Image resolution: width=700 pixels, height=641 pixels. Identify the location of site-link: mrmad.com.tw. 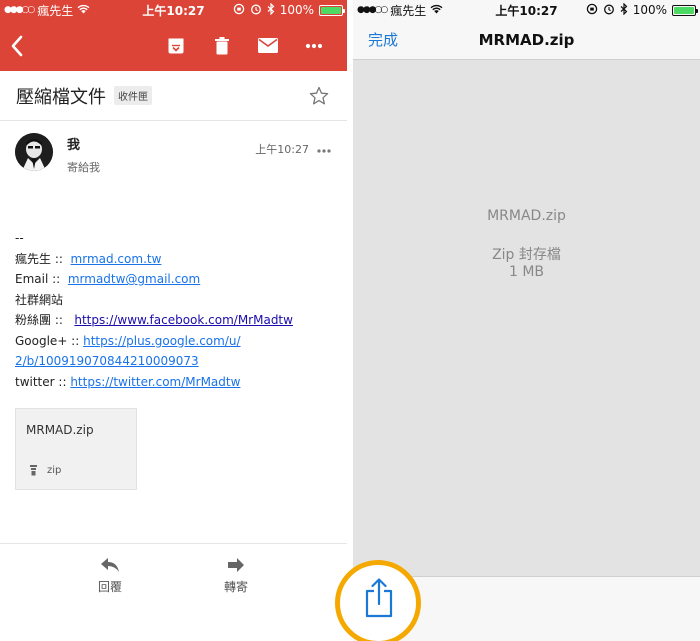
(116, 259).